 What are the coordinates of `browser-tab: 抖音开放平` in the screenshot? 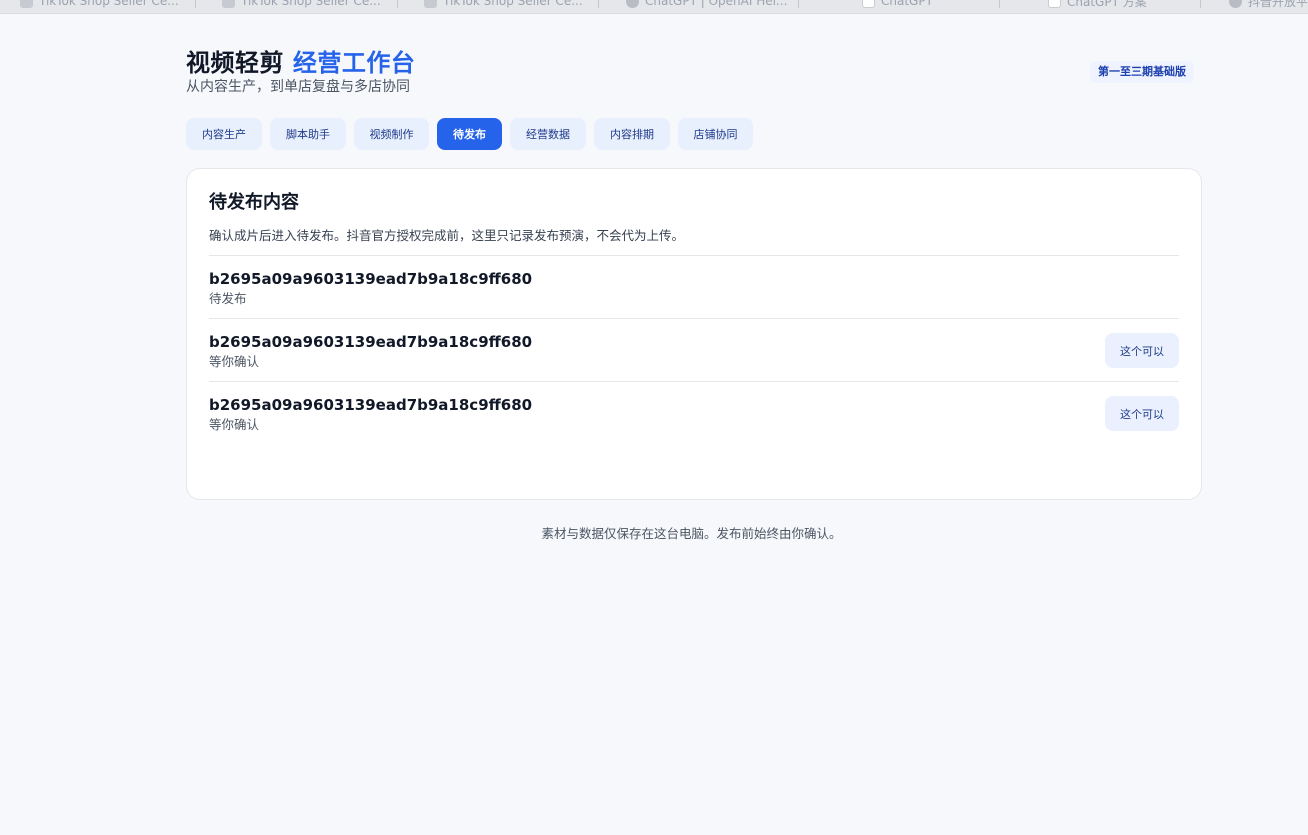 It's located at (1268, 4).